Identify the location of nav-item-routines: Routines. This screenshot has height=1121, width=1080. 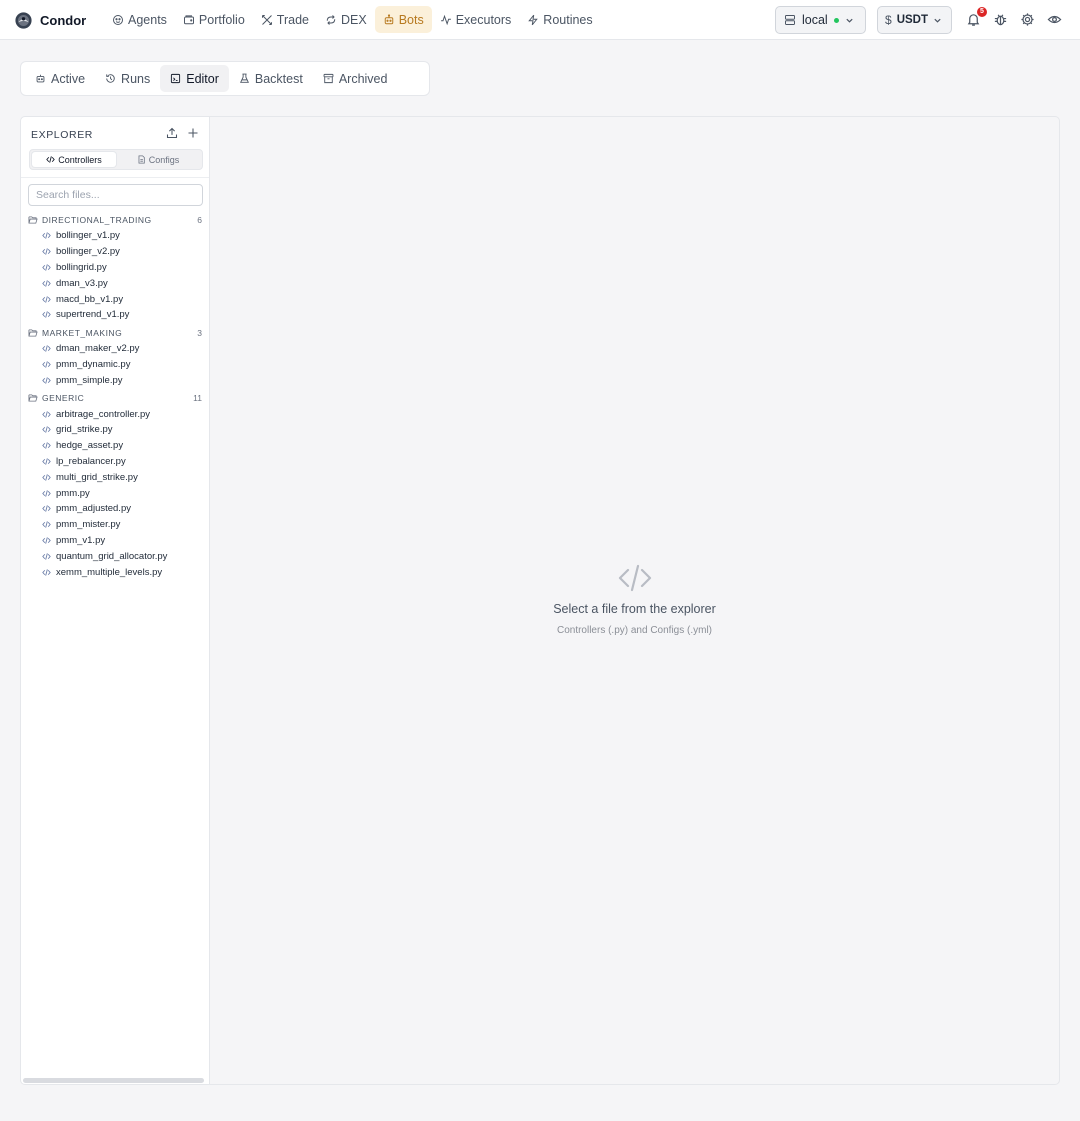
(559, 19).